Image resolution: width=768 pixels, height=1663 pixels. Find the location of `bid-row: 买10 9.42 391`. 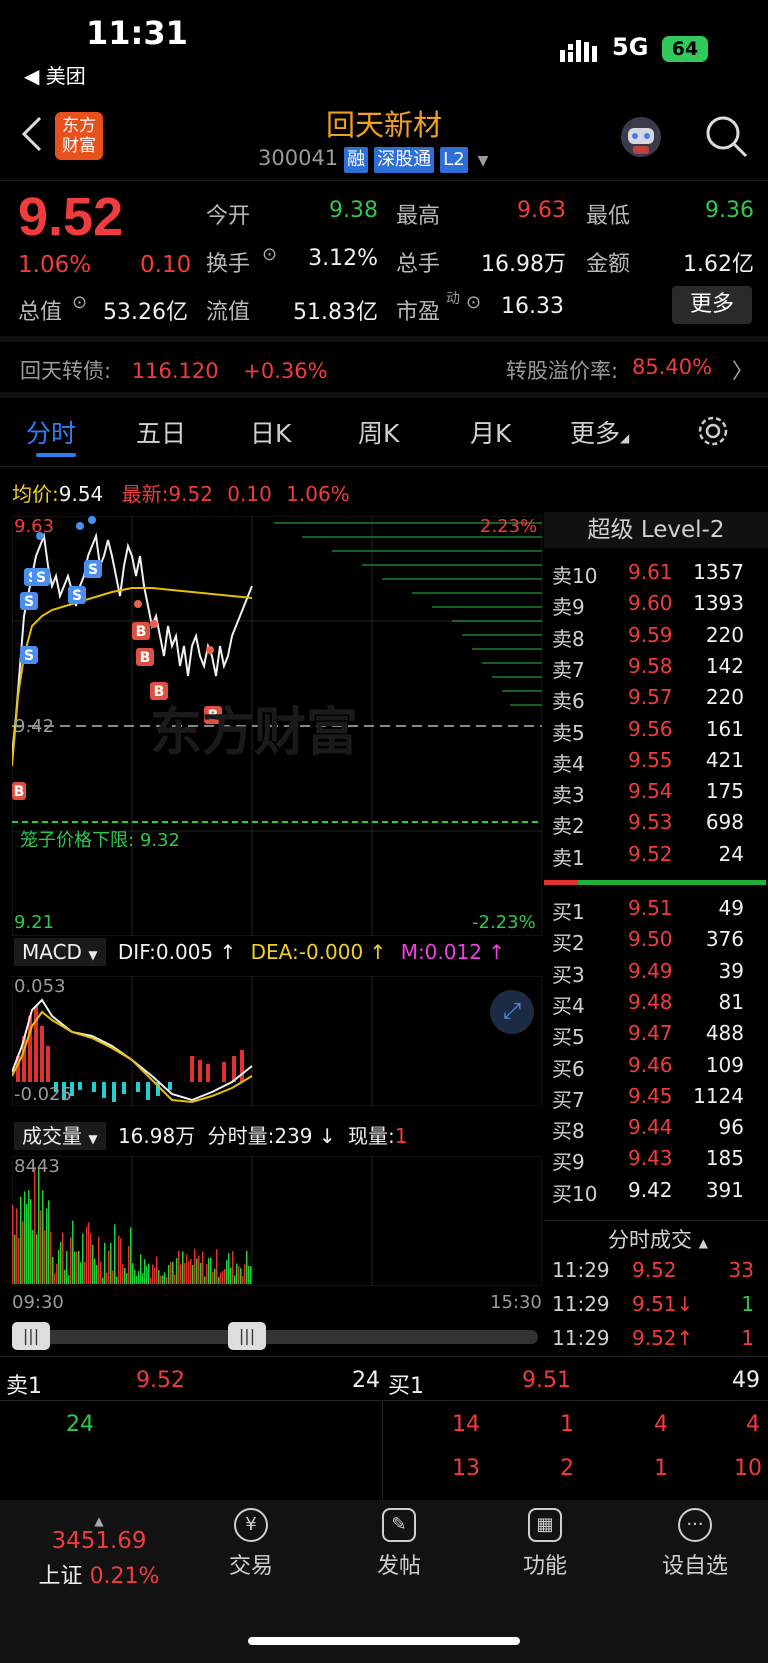

bid-row: 买10 9.42 391 is located at coordinates (656, 1193).